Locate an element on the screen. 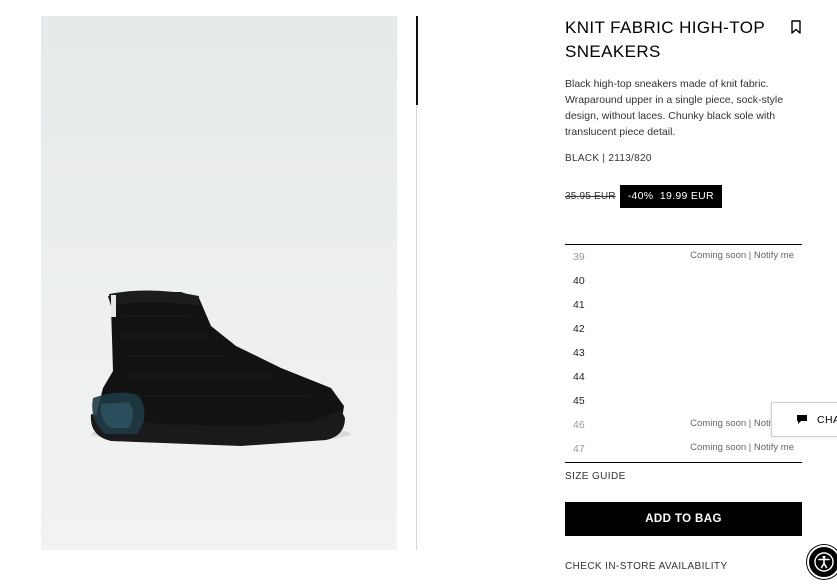 The width and height of the screenshot is (837, 586). size-option: 40 is located at coordinates (683, 281).